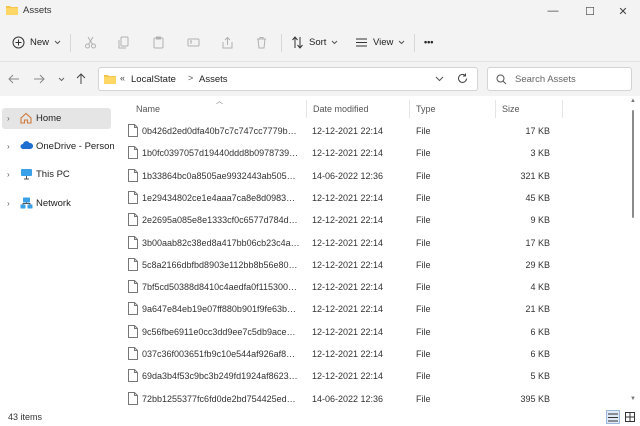  I want to click on column-header-date-modified: Date modified, so click(341, 109).